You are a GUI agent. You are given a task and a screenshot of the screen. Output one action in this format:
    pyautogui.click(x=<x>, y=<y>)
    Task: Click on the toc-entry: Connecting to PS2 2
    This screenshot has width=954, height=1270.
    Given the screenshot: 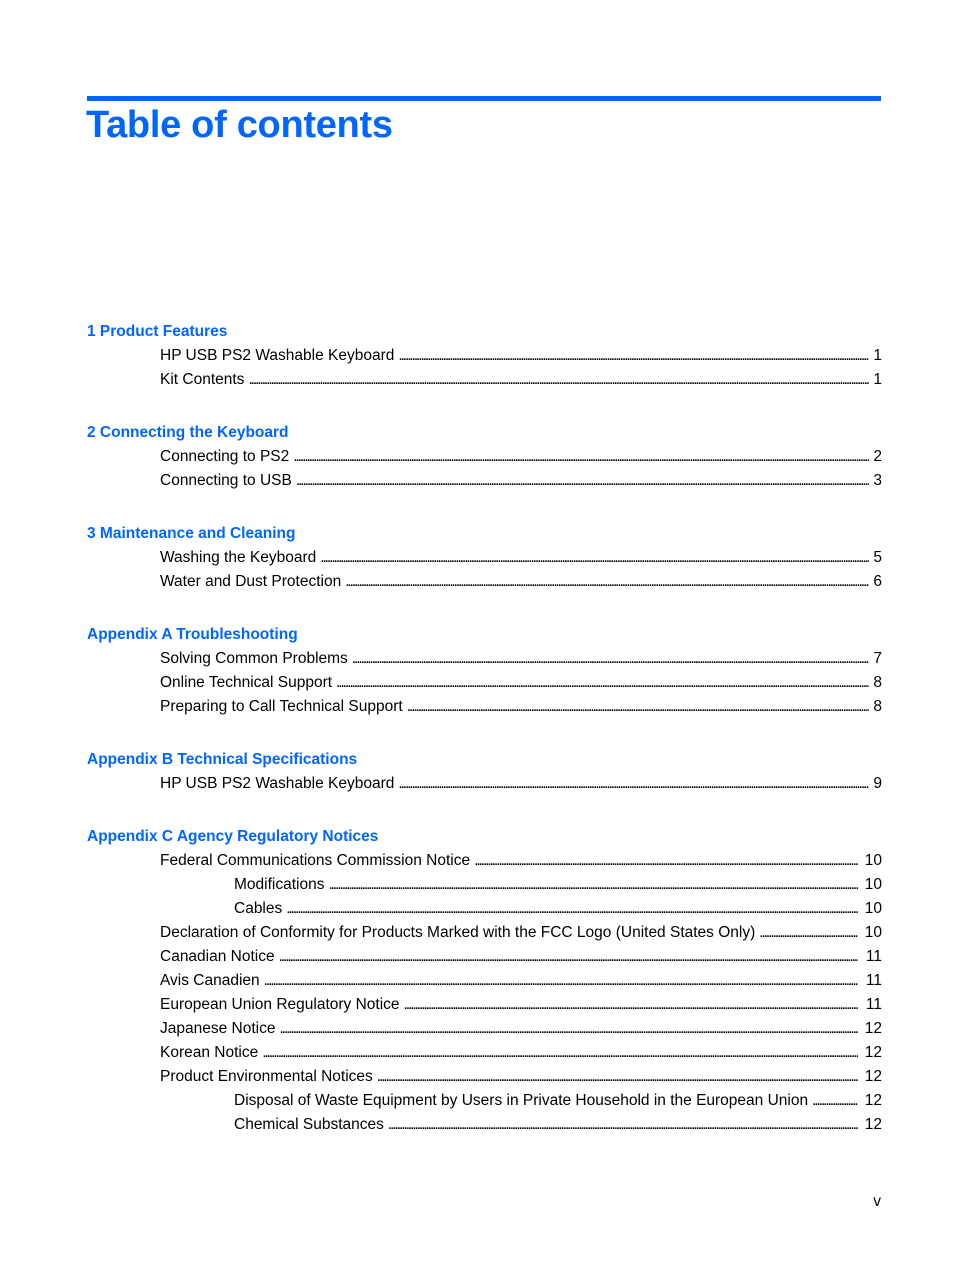 What is the action you would take?
    pyautogui.click(x=521, y=457)
    